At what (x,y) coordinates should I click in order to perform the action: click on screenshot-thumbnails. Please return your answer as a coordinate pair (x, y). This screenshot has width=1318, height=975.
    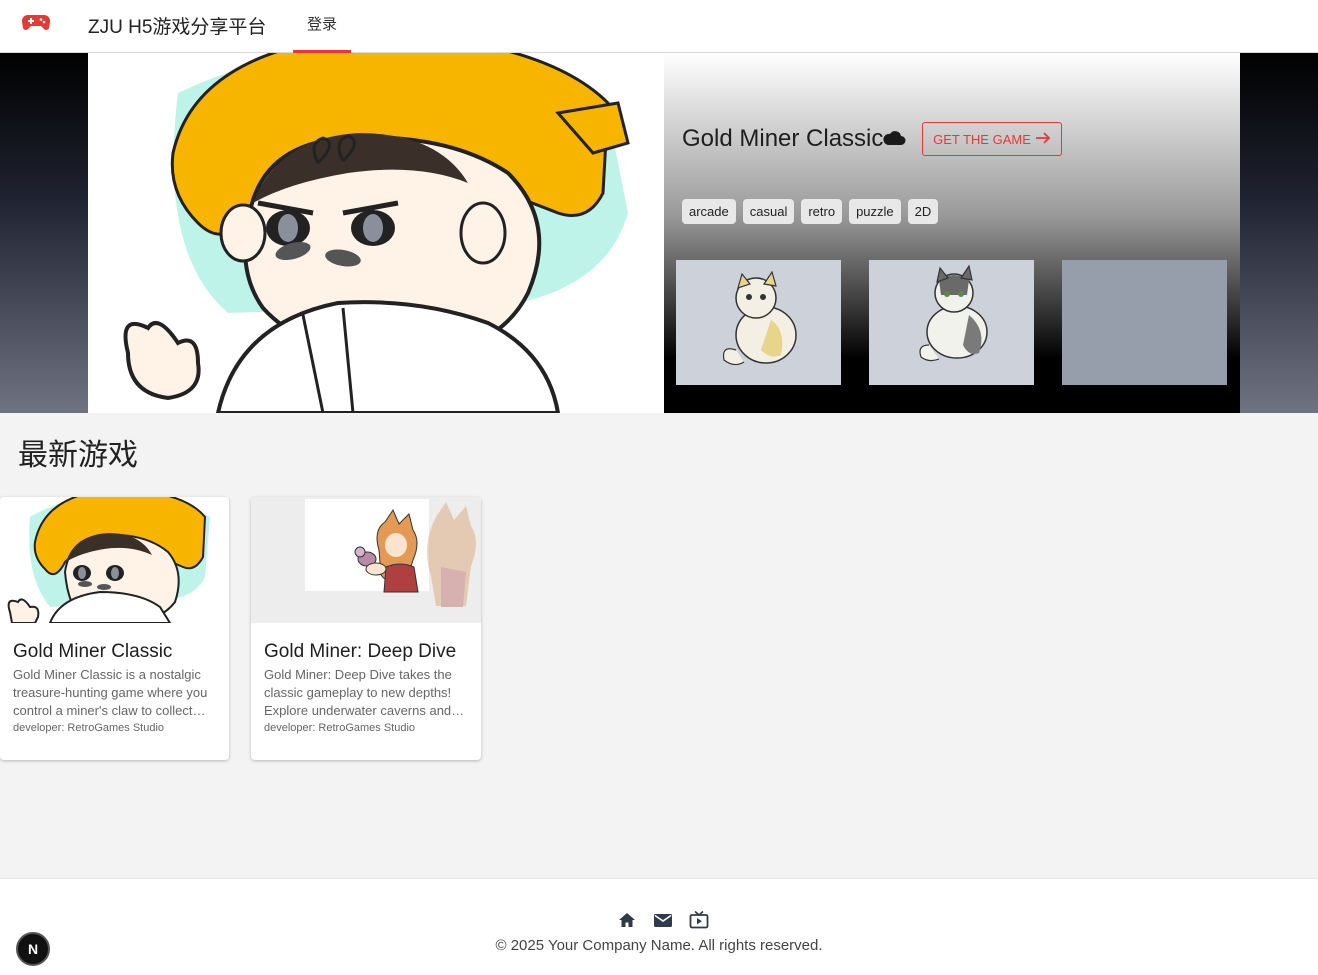
    Looking at the image, I should click on (951, 322).